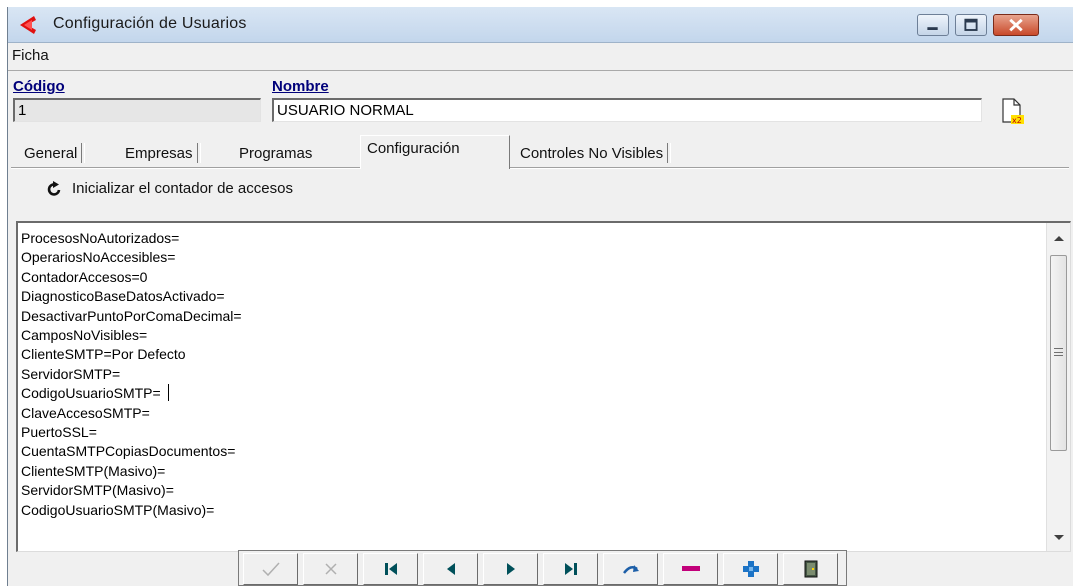 Image resolution: width=1073 pixels, height=586 pixels. Describe the element at coordinates (150, 23) in the screenshot. I see `window-title: Configuración de Usuarios` at that location.